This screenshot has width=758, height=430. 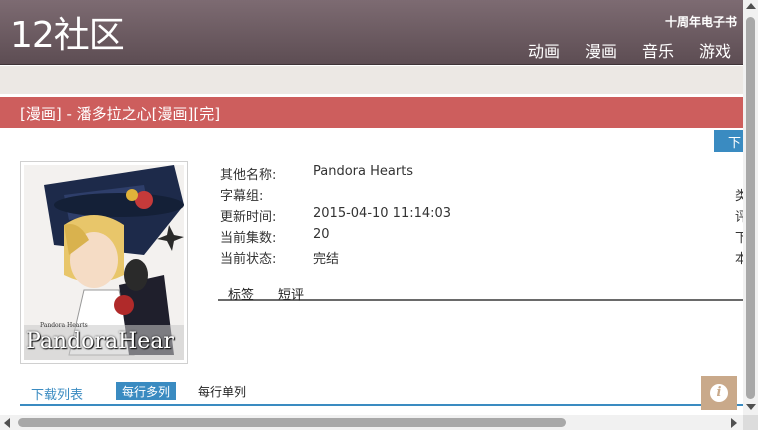 I want to click on horizontal-scroll-thumb, so click(x=292, y=422).